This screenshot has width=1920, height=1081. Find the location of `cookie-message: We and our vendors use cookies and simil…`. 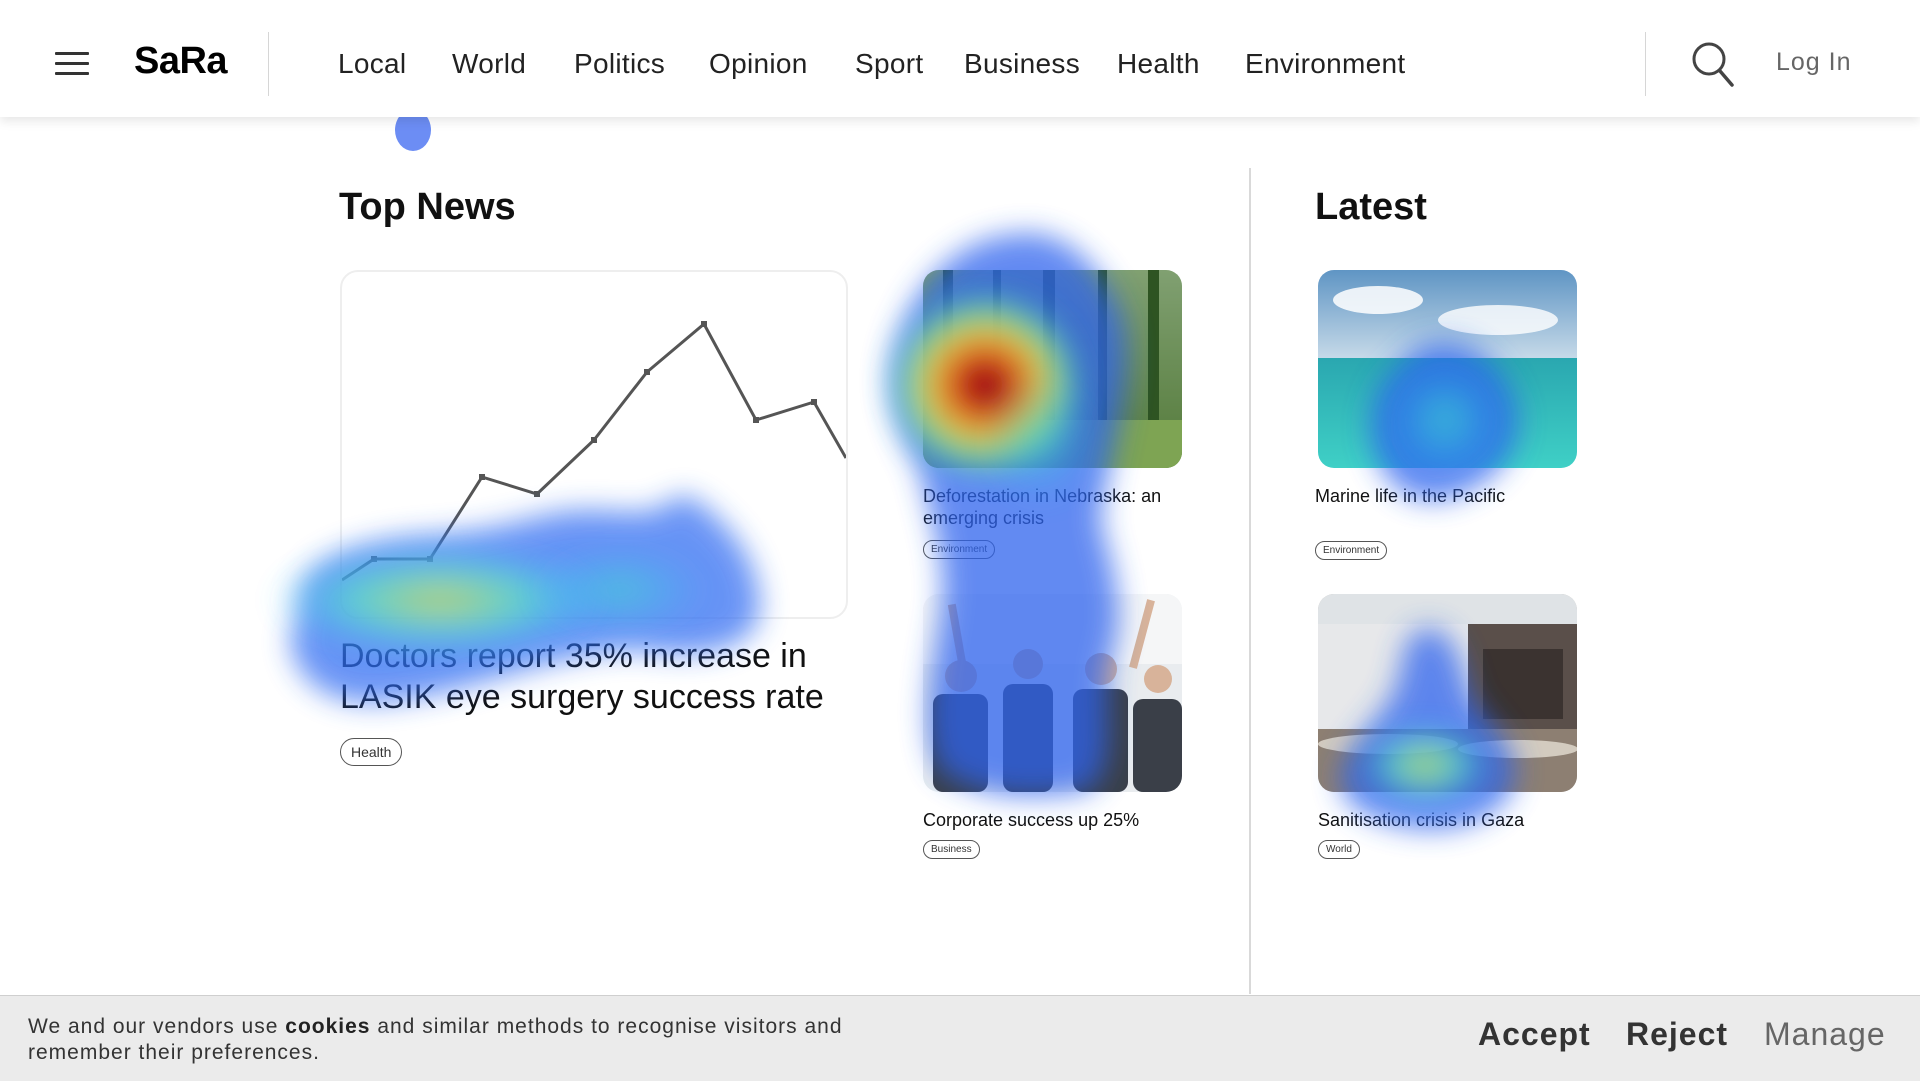

cookie-message: We and our vendors use cookies and simil… is located at coordinates (478, 1040).